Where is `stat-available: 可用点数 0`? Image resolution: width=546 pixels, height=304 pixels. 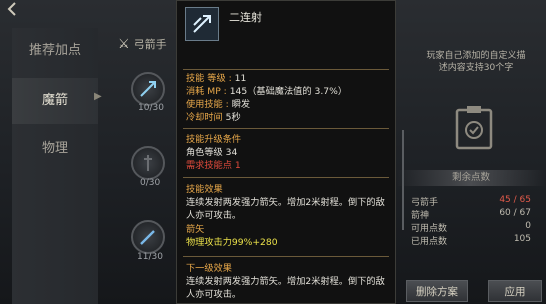
stat-available: 可用点数 0 is located at coordinates (471, 227).